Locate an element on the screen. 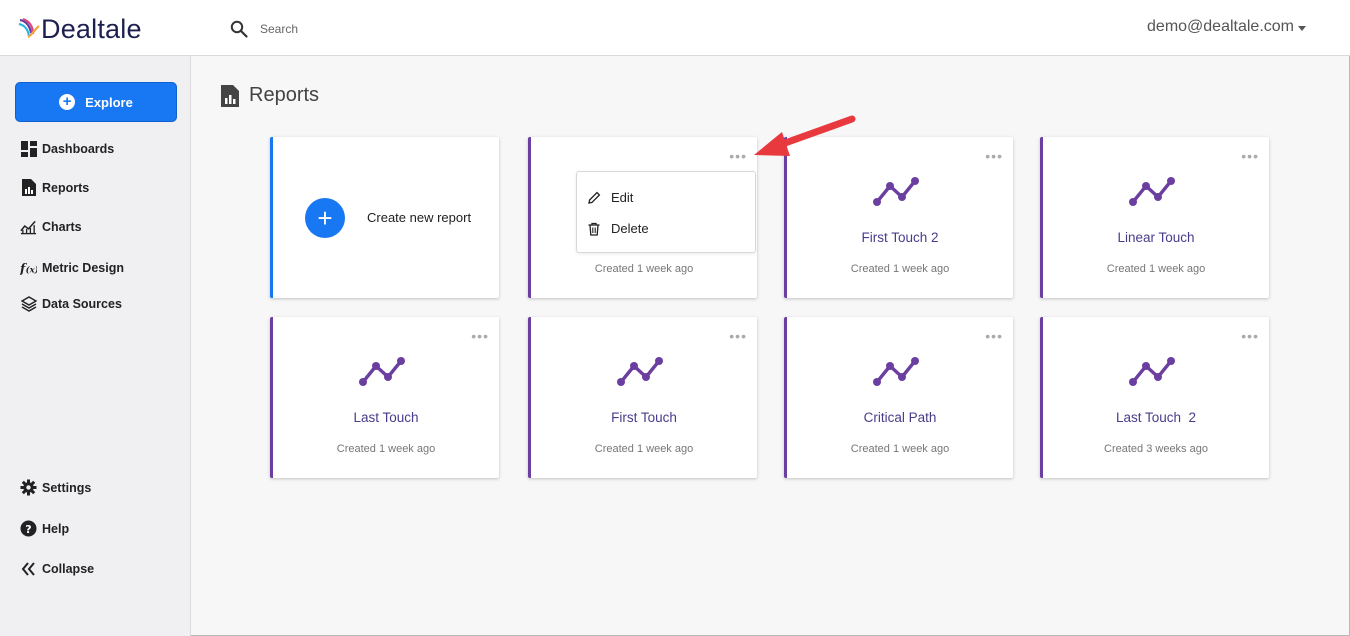 The image size is (1350, 636). sidebar-item-label: Help is located at coordinates (56, 528).